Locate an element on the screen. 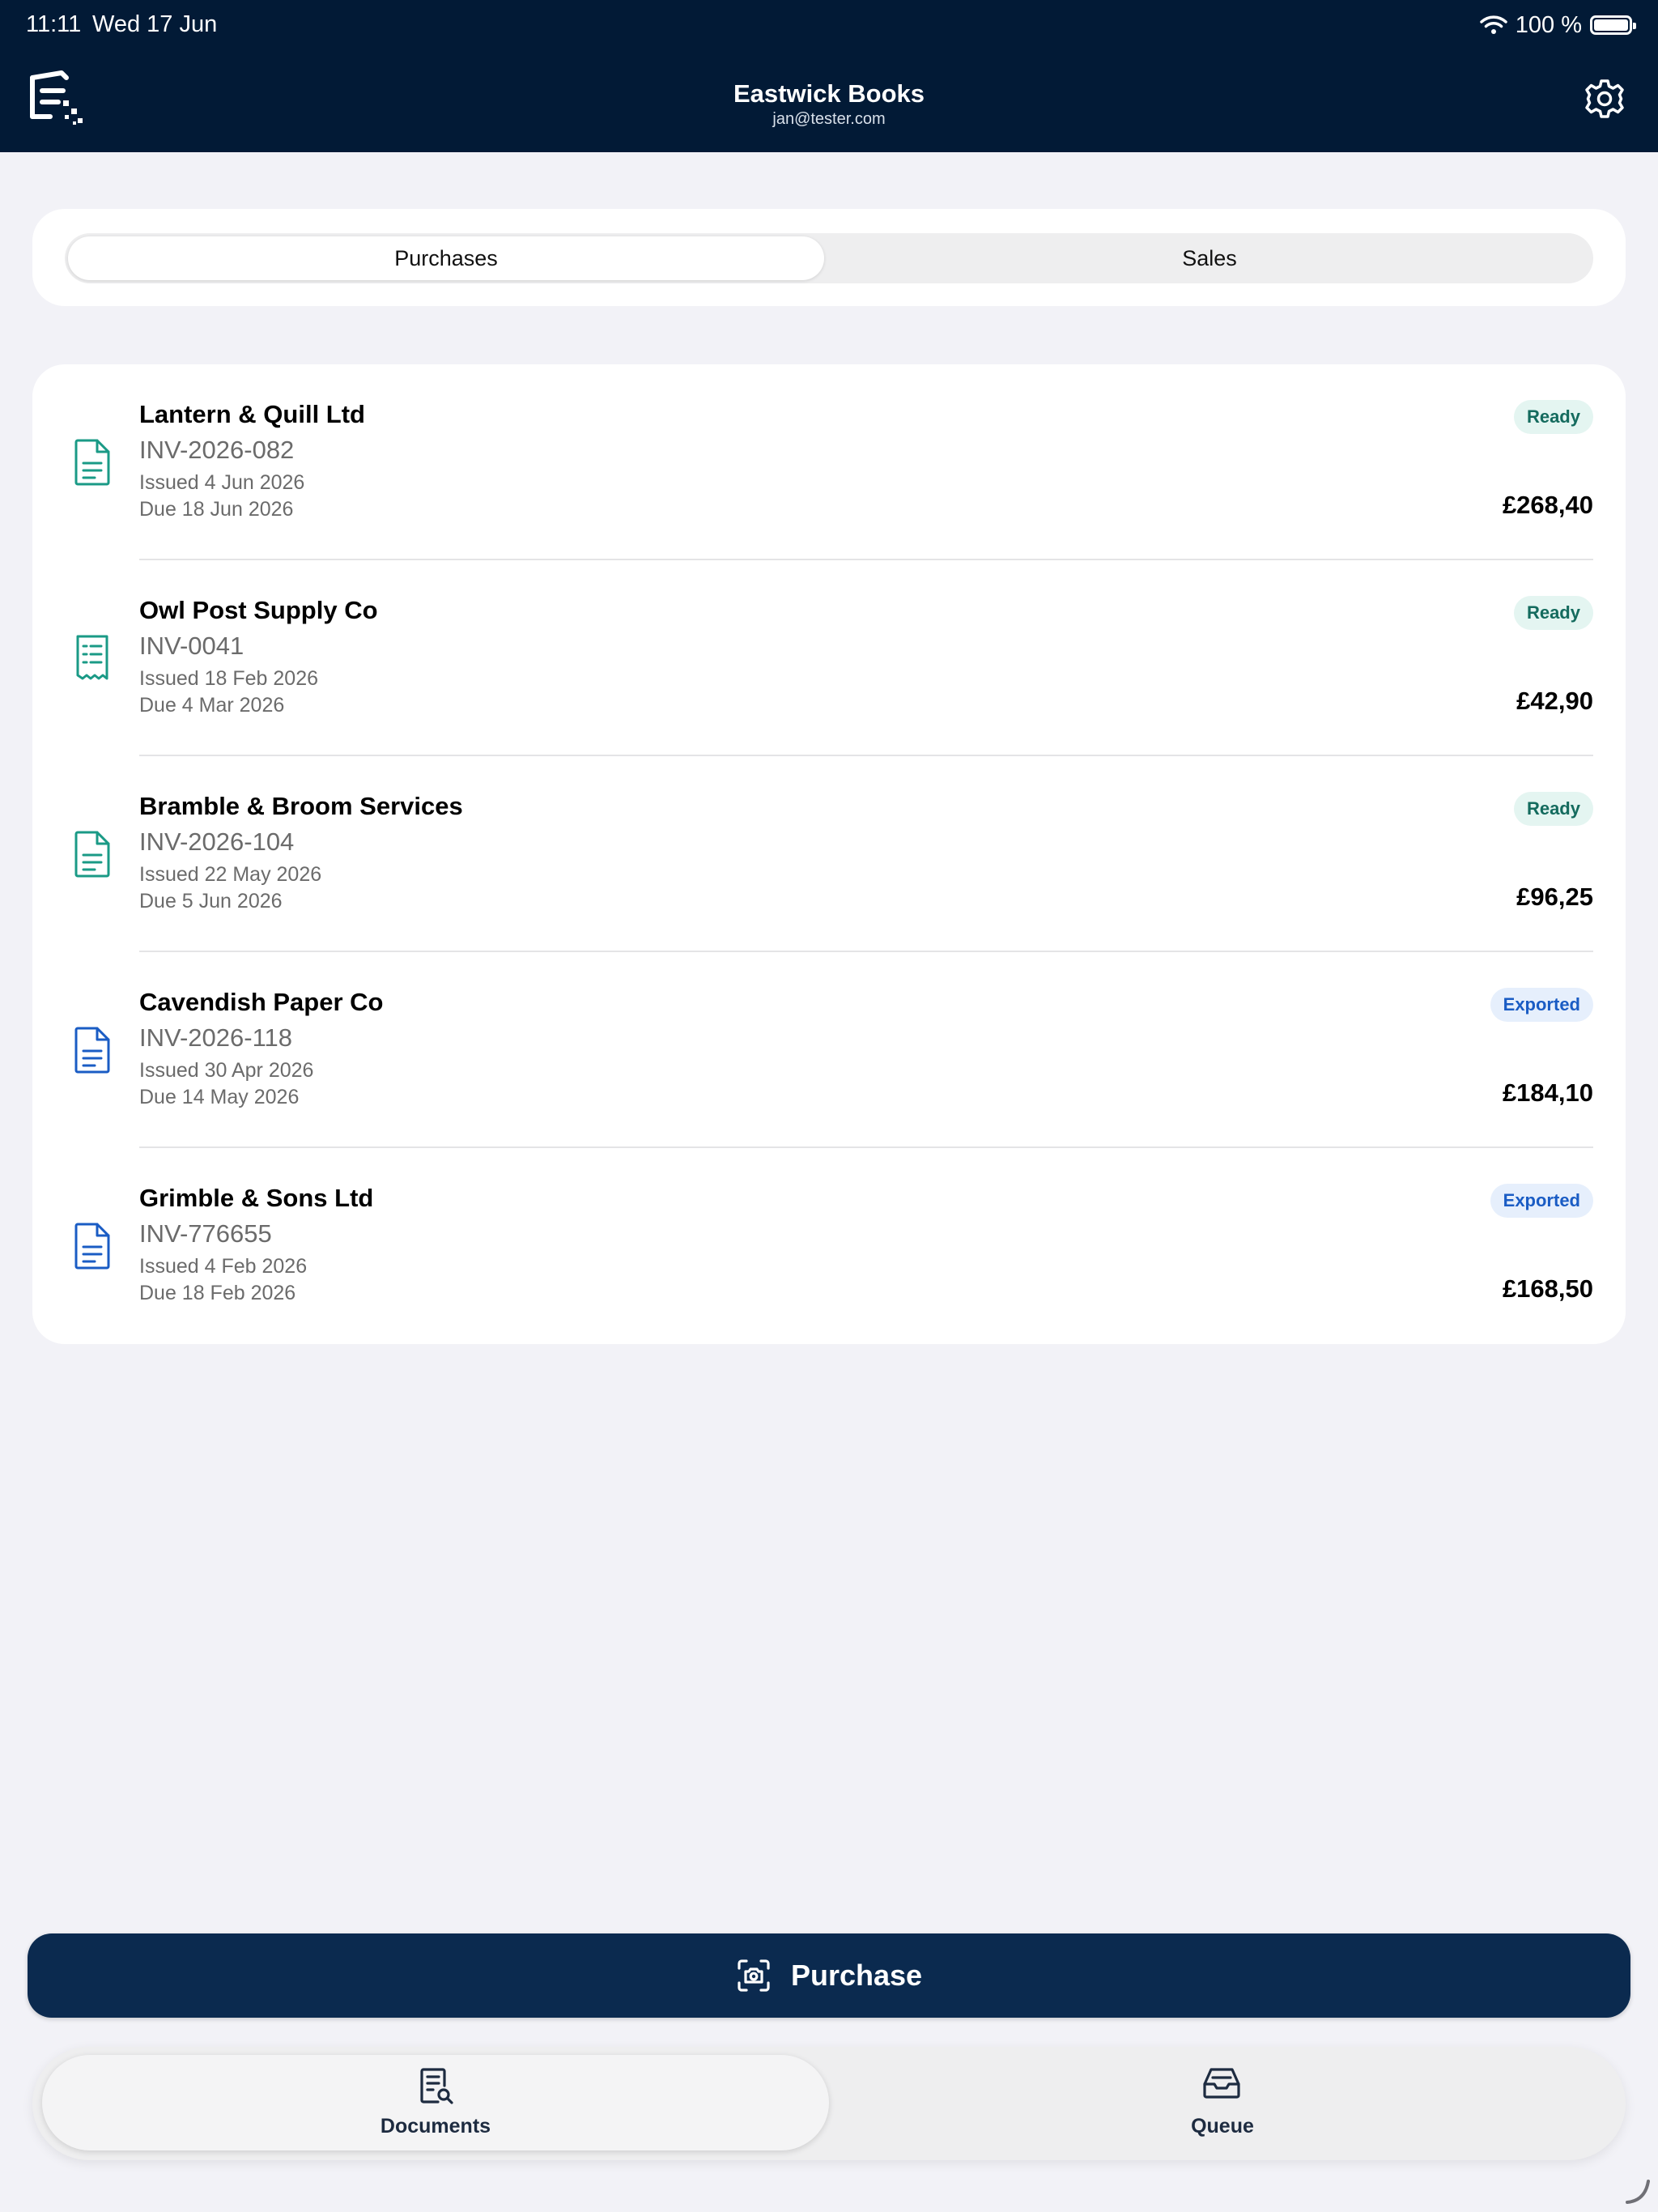 The height and width of the screenshot is (2212, 1658). tab-bar: Documents Queue is located at coordinates (829, 2103).